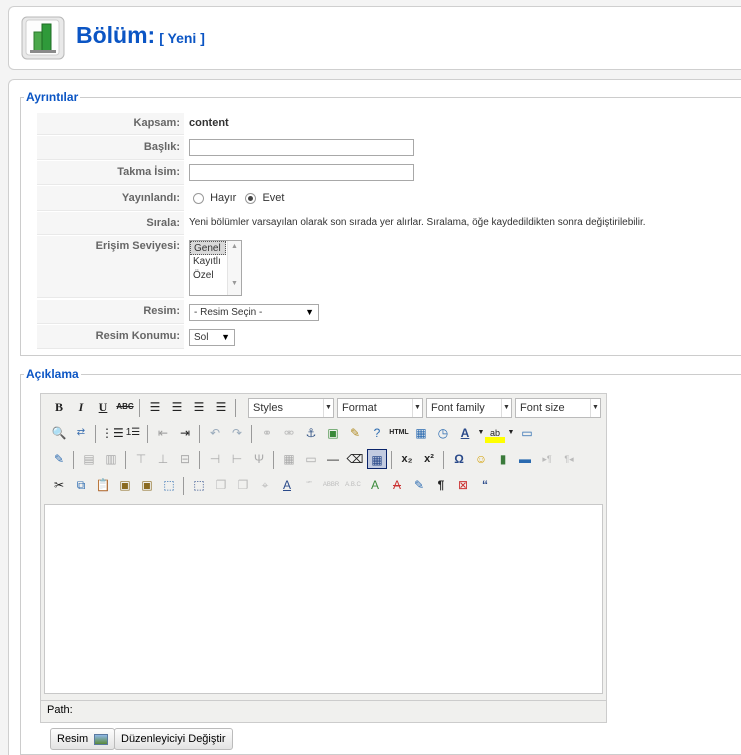 The image size is (741, 755). Describe the element at coordinates (221, 485) in the screenshot. I see `move-forward-icon: ❐` at that location.